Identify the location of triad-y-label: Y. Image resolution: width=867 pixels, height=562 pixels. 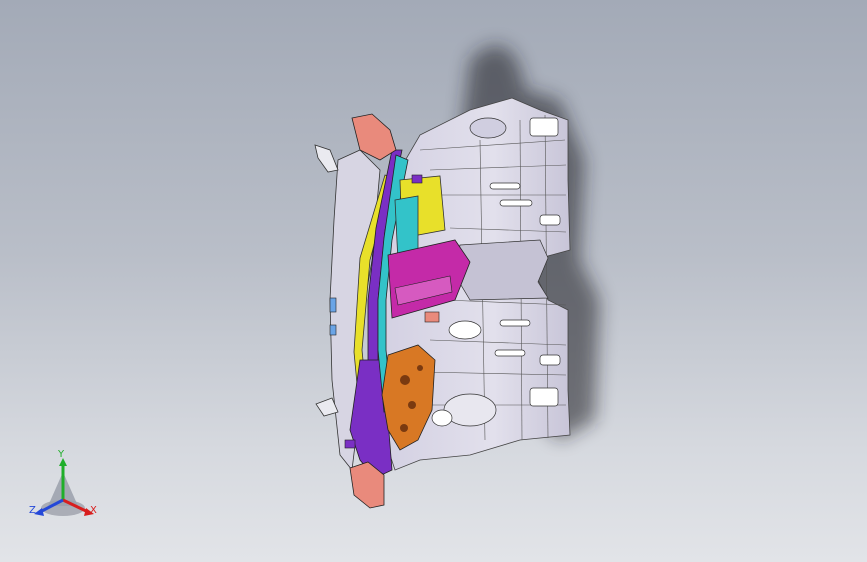
(61, 454).